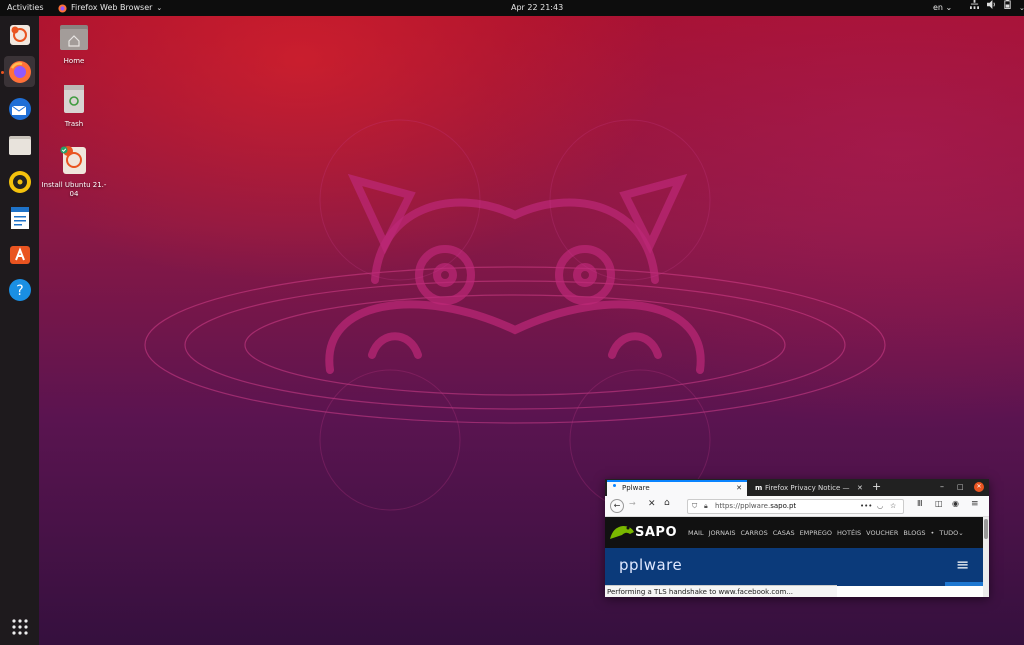 The height and width of the screenshot is (645, 1024). Describe the element at coordinates (784, 533) in the screenshot. I see `sapo-menu-casas: CASAS` at that location.